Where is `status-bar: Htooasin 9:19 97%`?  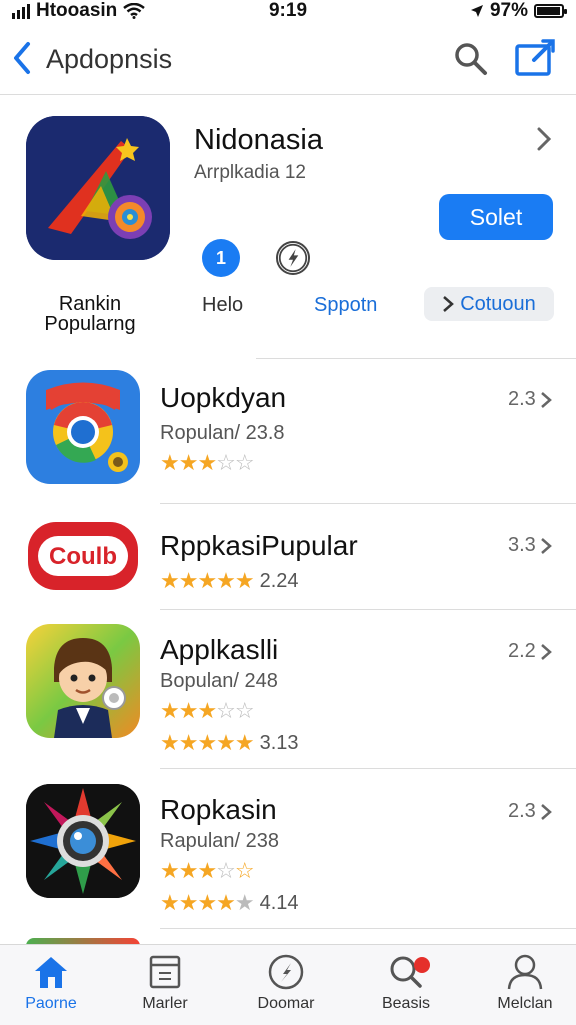 status-bar: Htooasin 9:19 97% is located at coordinates (288, 12).